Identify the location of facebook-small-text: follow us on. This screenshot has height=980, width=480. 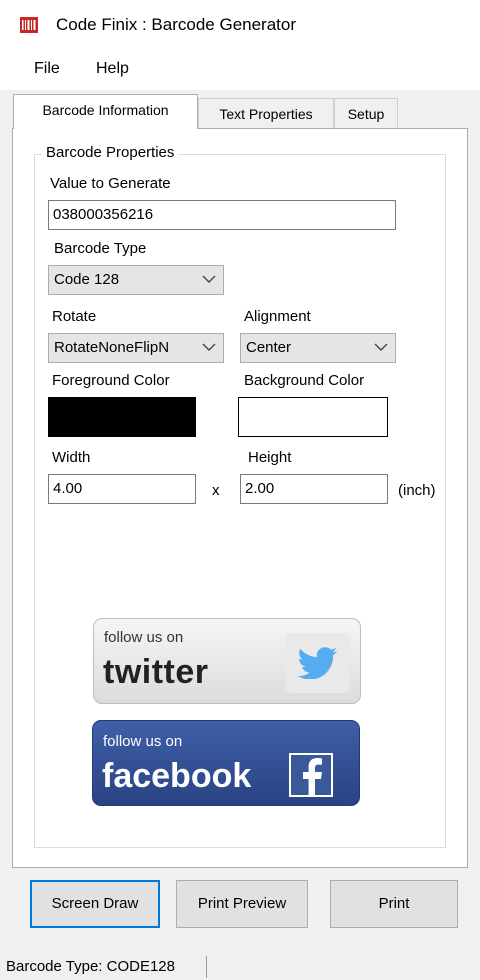
(143, 741).